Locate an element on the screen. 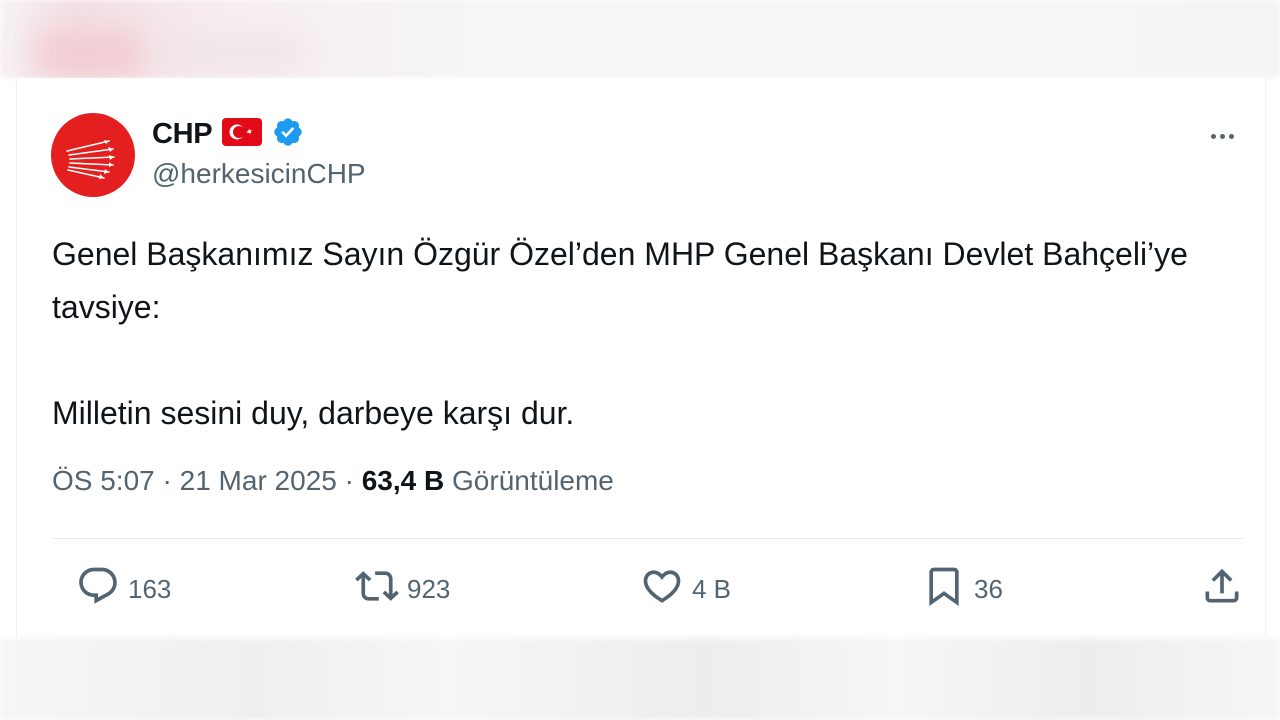 The image size is (1280, 720). like-button: 4 B is located at coordinates (685, 589).